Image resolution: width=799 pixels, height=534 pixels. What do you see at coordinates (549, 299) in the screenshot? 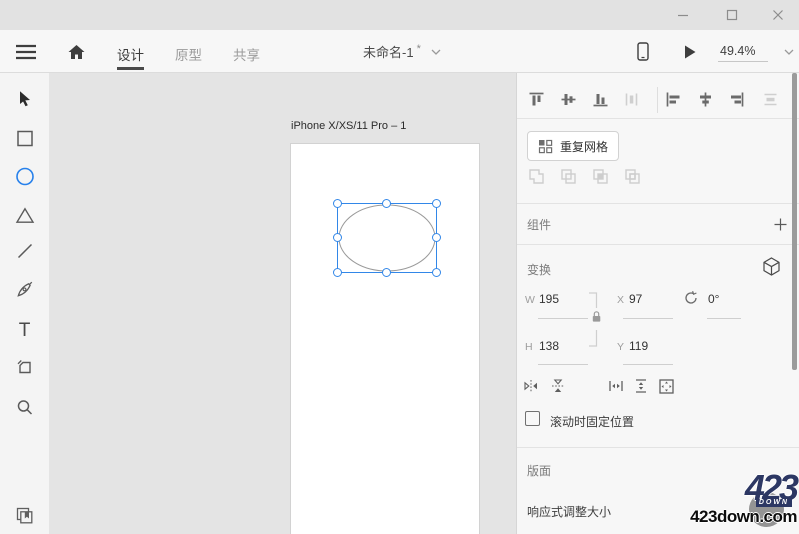
I see `width-field: 195` at bounding box center [549, 299].